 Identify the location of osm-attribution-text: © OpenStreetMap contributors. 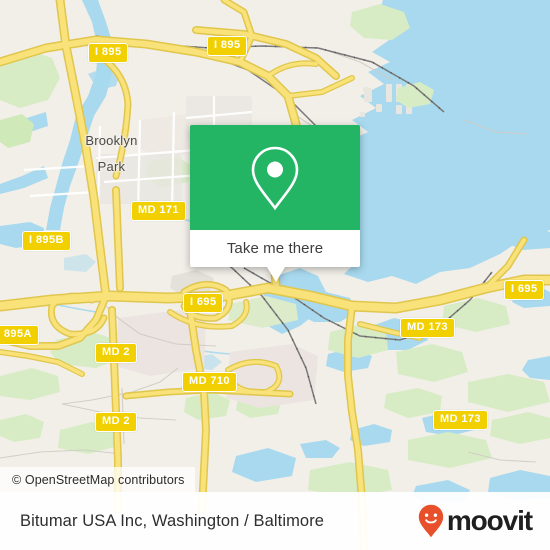
(98, 480).